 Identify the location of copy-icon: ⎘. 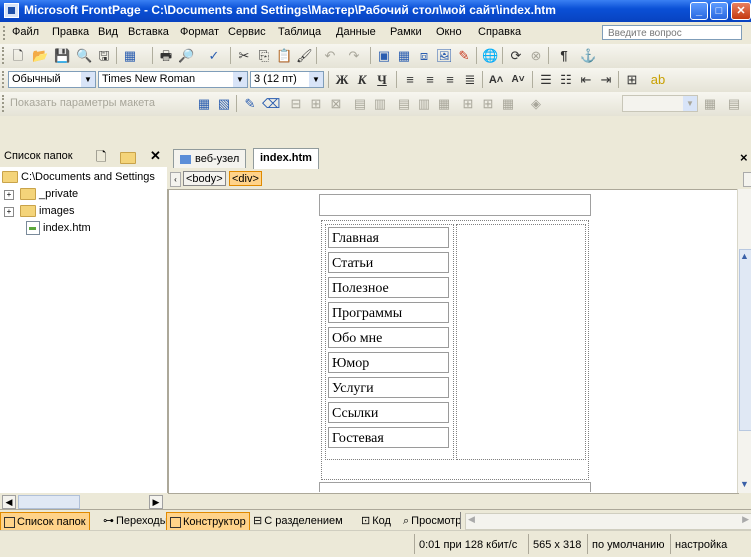
(264, 56).